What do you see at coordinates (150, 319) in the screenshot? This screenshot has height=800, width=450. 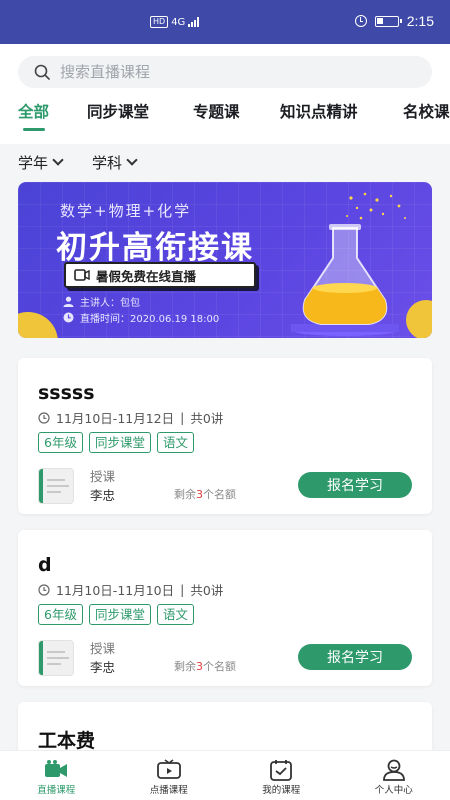 I see `banner-time-text: 直播时间：2020.06.19 18:00` at bounding box center [150, 319].